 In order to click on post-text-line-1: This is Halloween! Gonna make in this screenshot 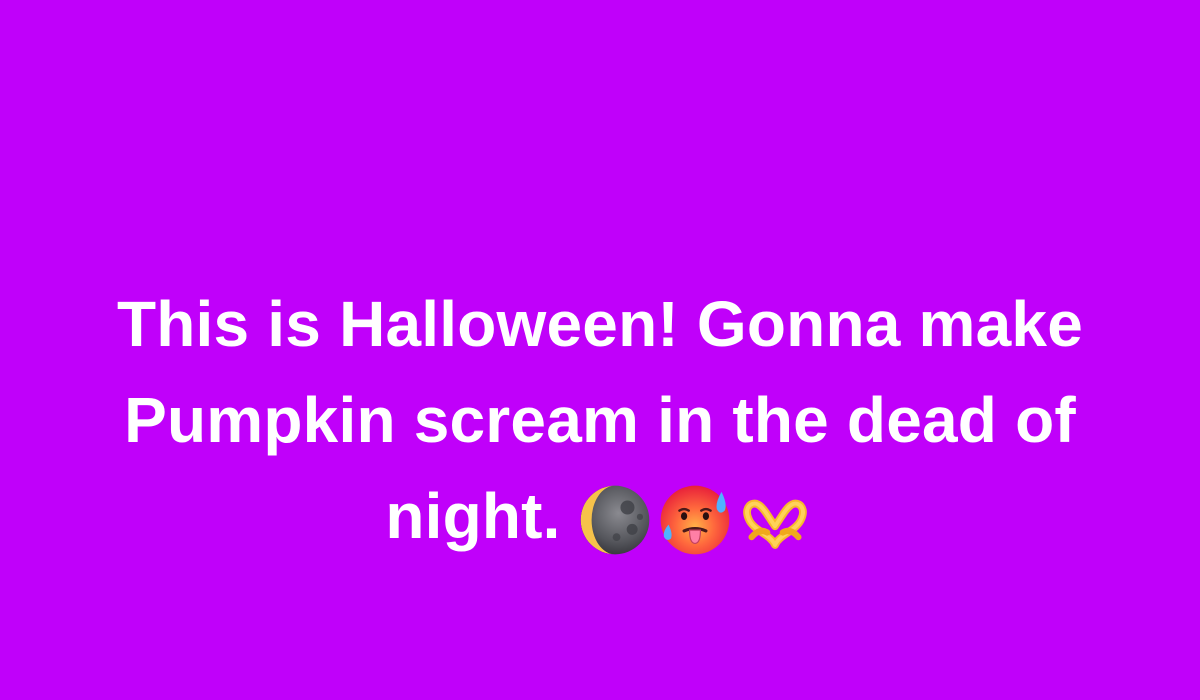, I will do `click(600, 324)`.